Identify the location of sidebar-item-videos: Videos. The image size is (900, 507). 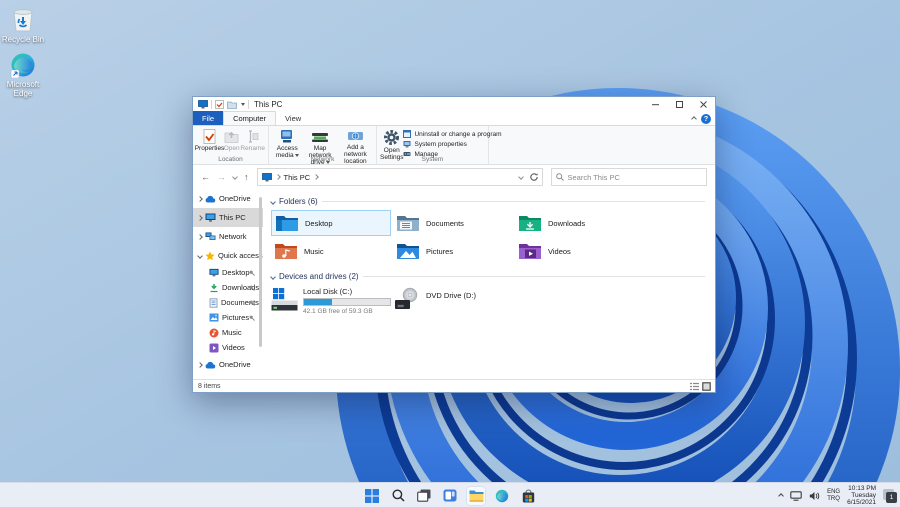
(228, 347).